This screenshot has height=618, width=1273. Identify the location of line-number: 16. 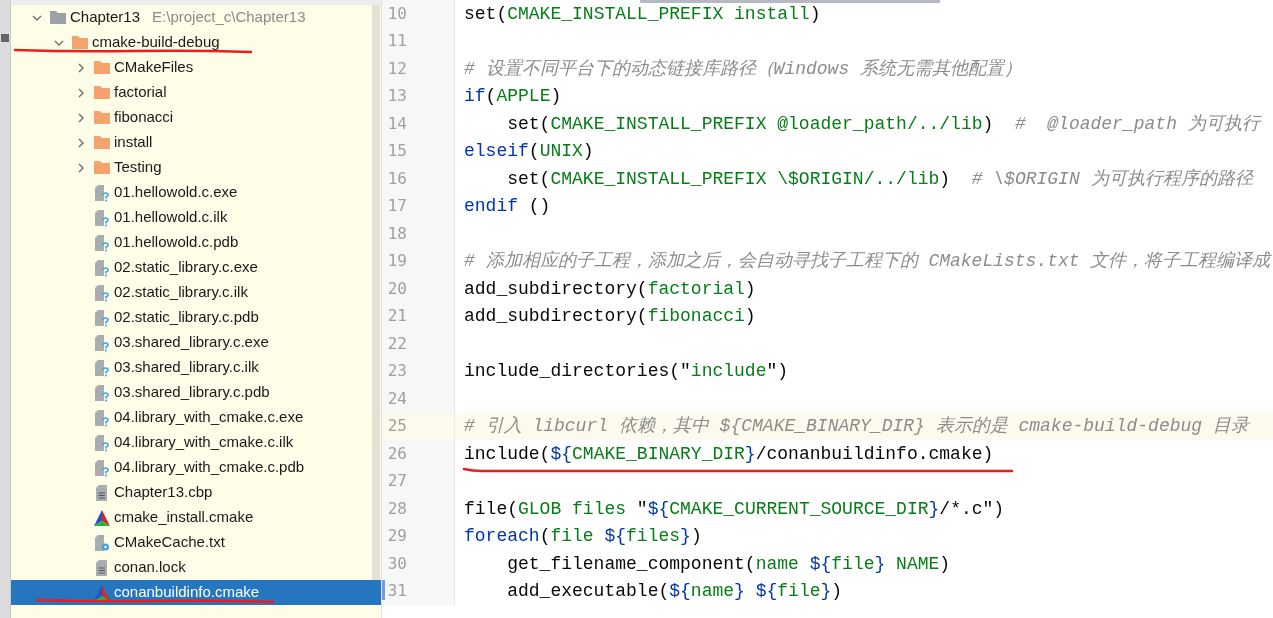
(397, 178).